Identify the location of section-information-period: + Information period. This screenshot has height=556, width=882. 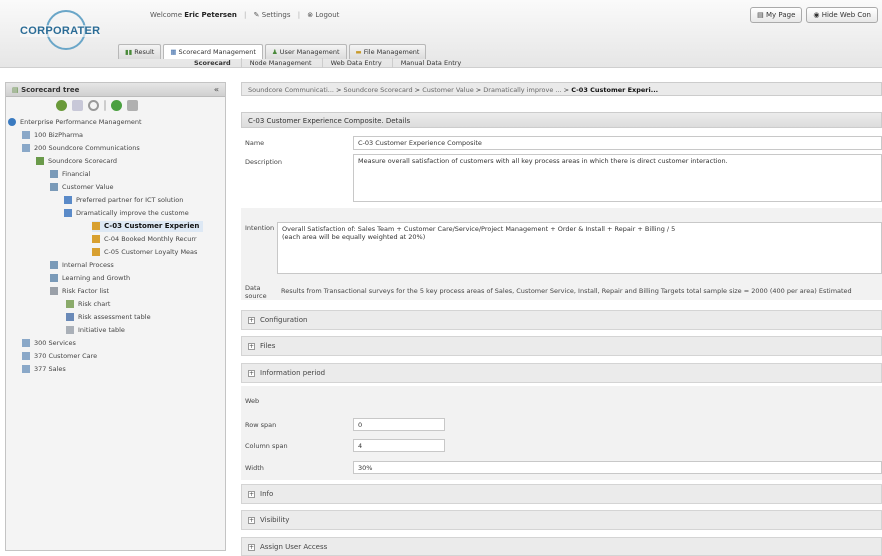
(561, 373).